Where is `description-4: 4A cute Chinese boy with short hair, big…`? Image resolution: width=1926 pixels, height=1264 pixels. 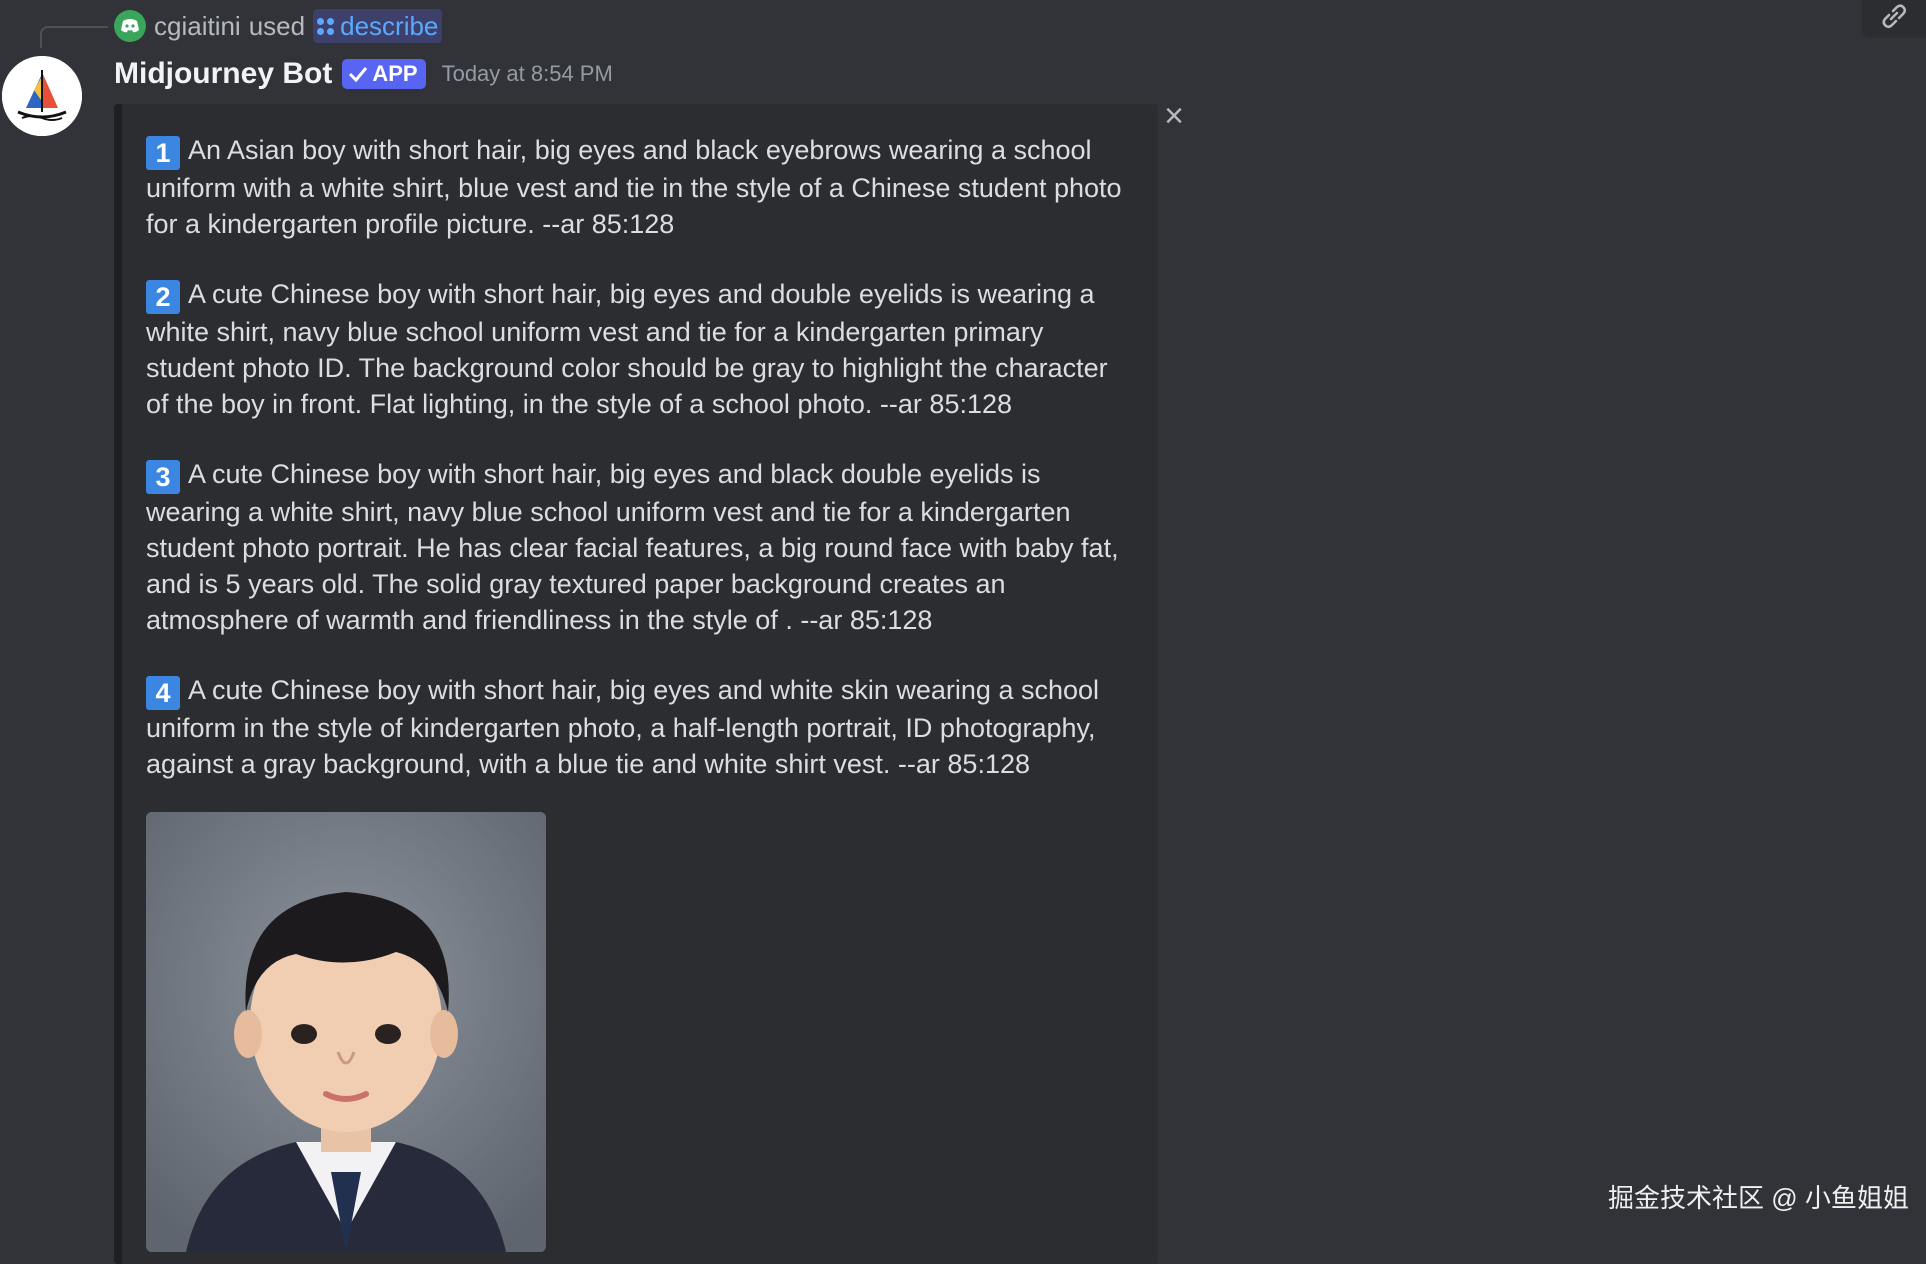 description-4: 4A cute Chinese boy with short hair, big… is located at coordinates (636, 727).